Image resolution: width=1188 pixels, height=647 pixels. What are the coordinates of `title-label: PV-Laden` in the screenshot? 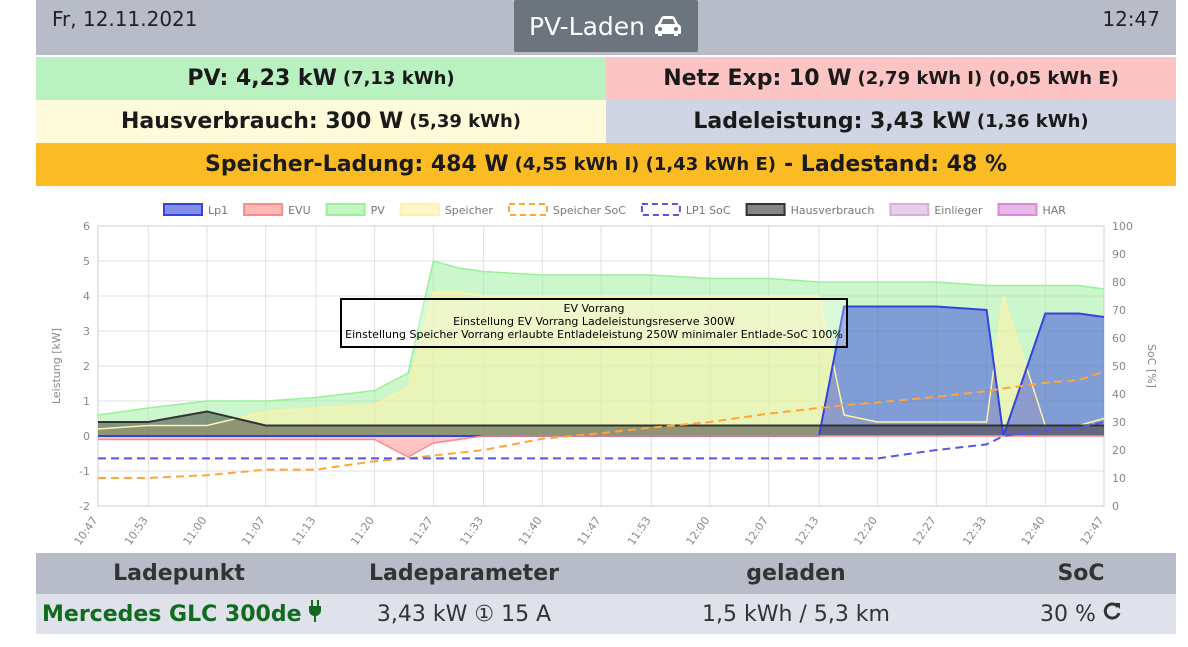 It's located at (587, 26).